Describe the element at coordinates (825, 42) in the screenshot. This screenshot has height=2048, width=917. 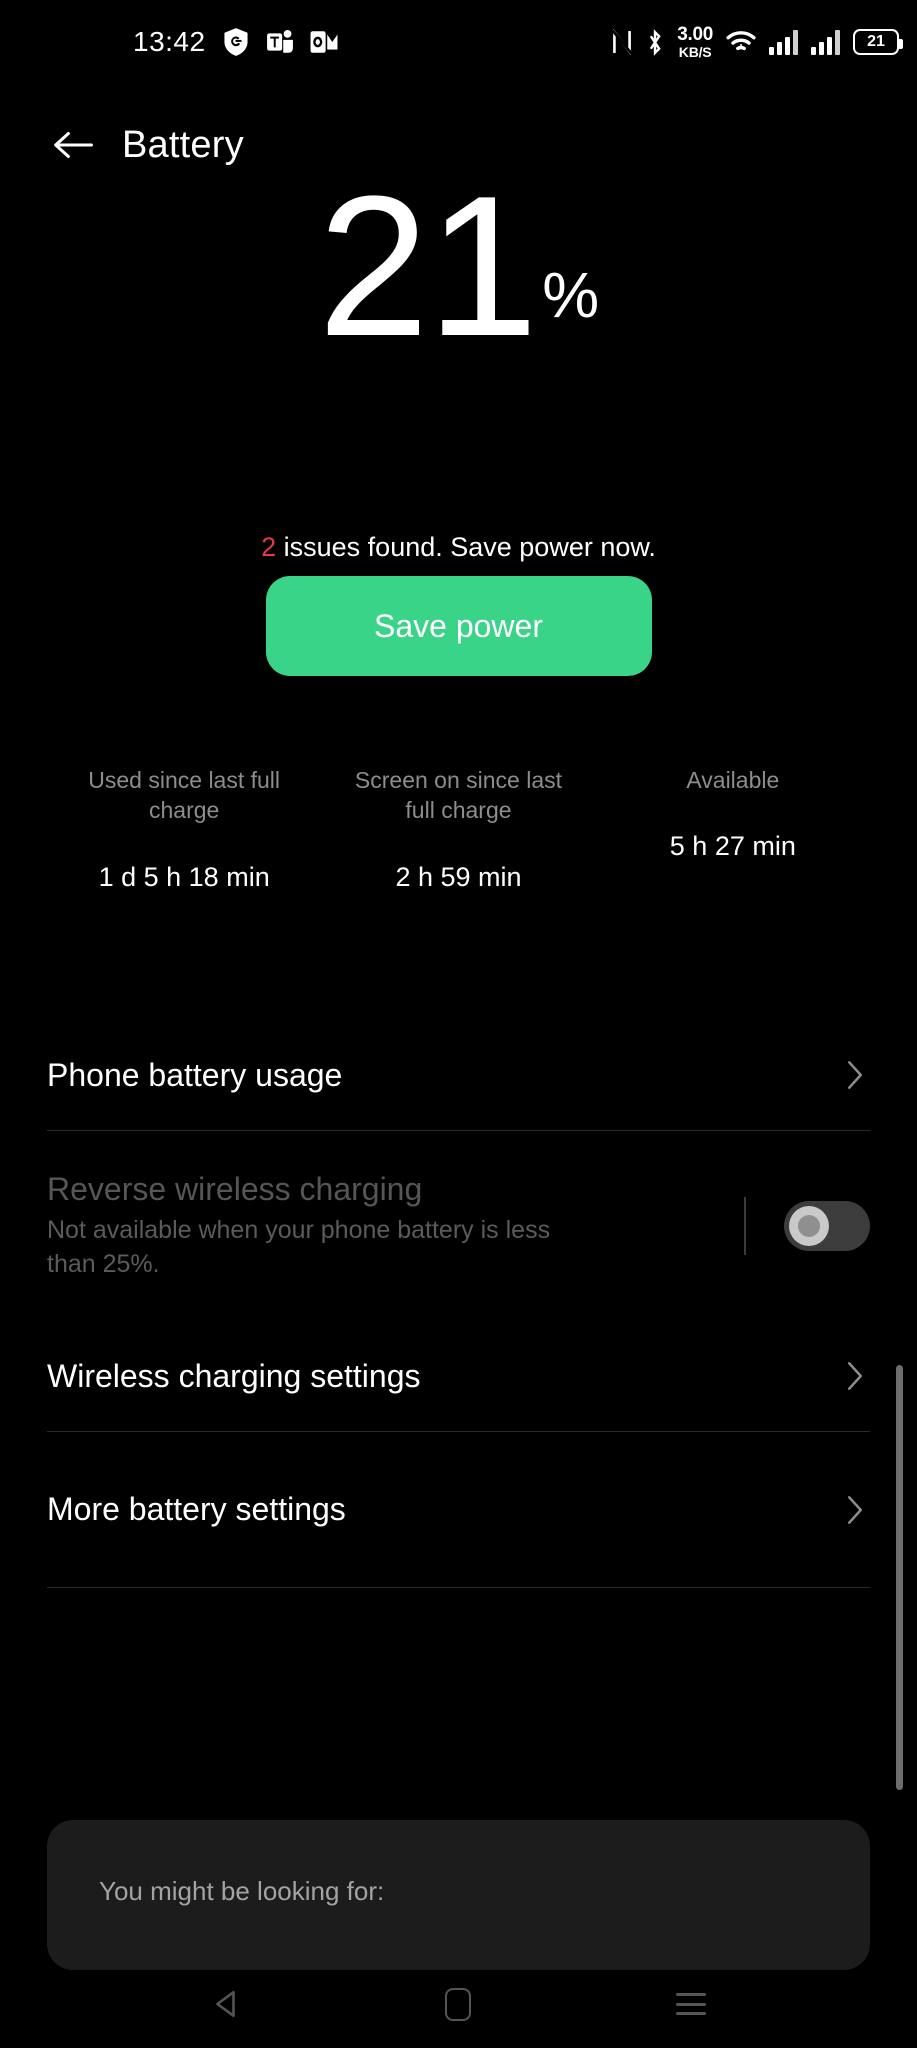
I see `signal-bars-icon-sim2` at that location.